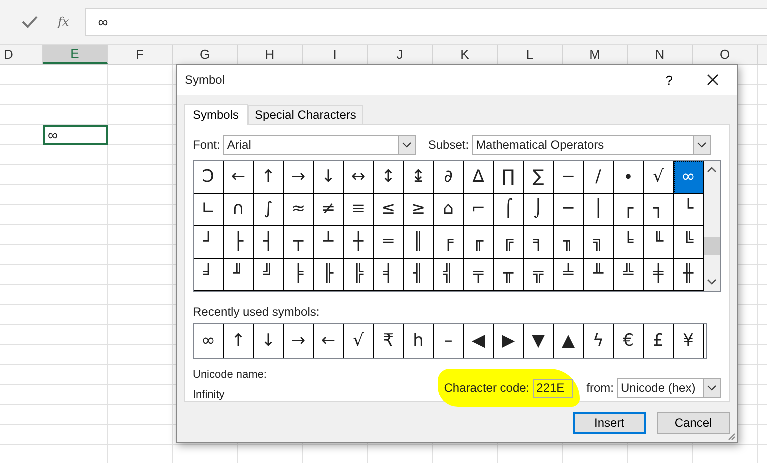 Image resolution: width=767 pixels, height=463 pixels. What do you see at coordinates (209, 395) in the screenshot?
I see `unicode-name-value: Infinity` at bounding box center [209, 395].